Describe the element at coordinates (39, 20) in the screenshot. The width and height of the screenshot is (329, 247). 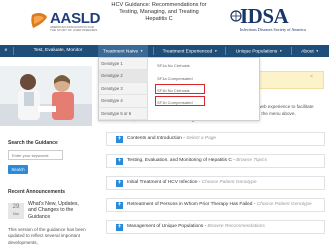
I see `aasld-liver-icon` at that location.